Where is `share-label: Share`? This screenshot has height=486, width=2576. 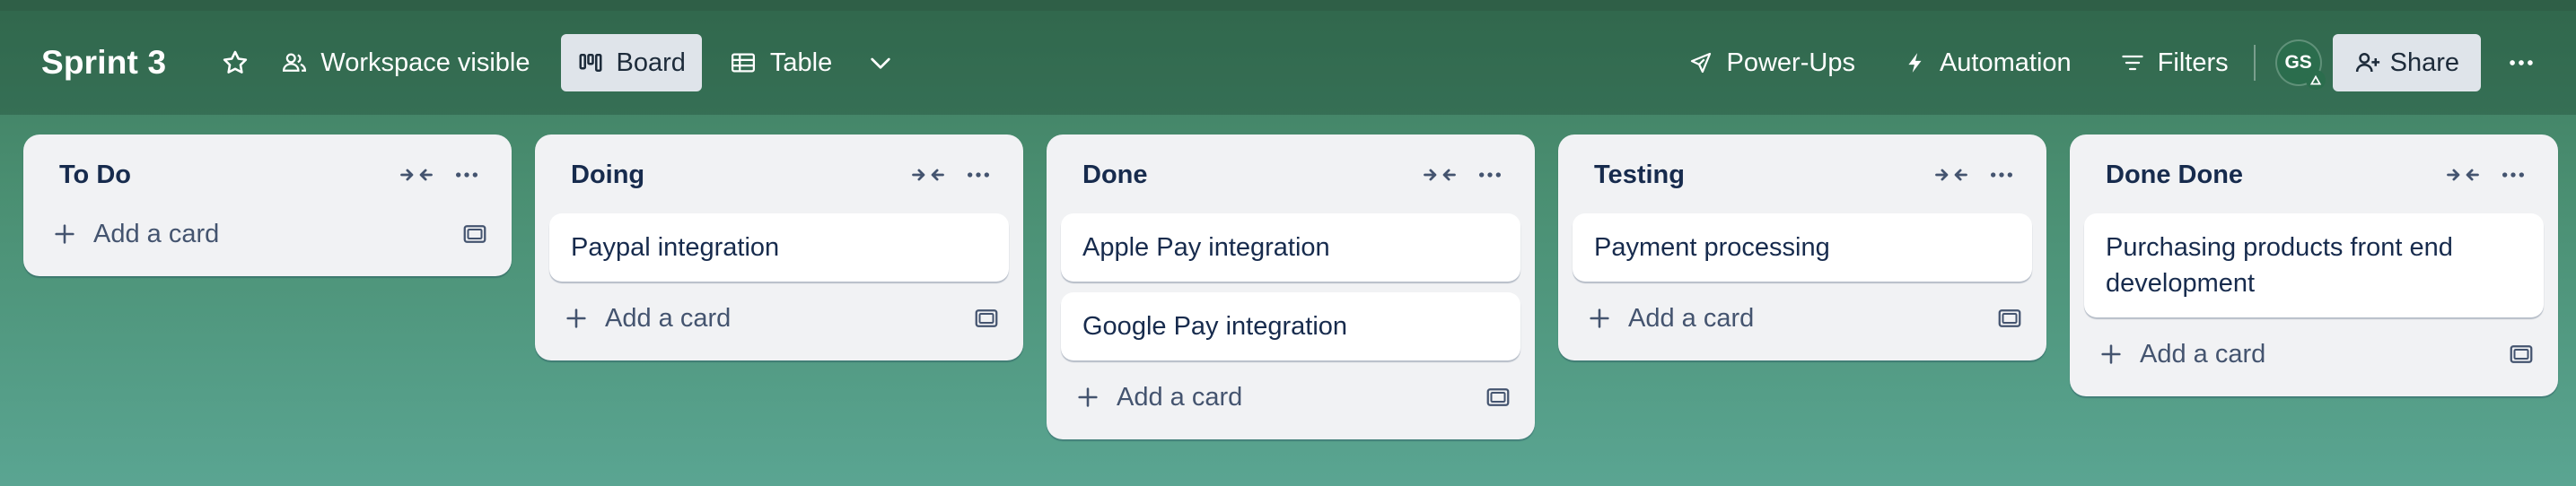 share-label: Share is located at coordinates (2424, 62).